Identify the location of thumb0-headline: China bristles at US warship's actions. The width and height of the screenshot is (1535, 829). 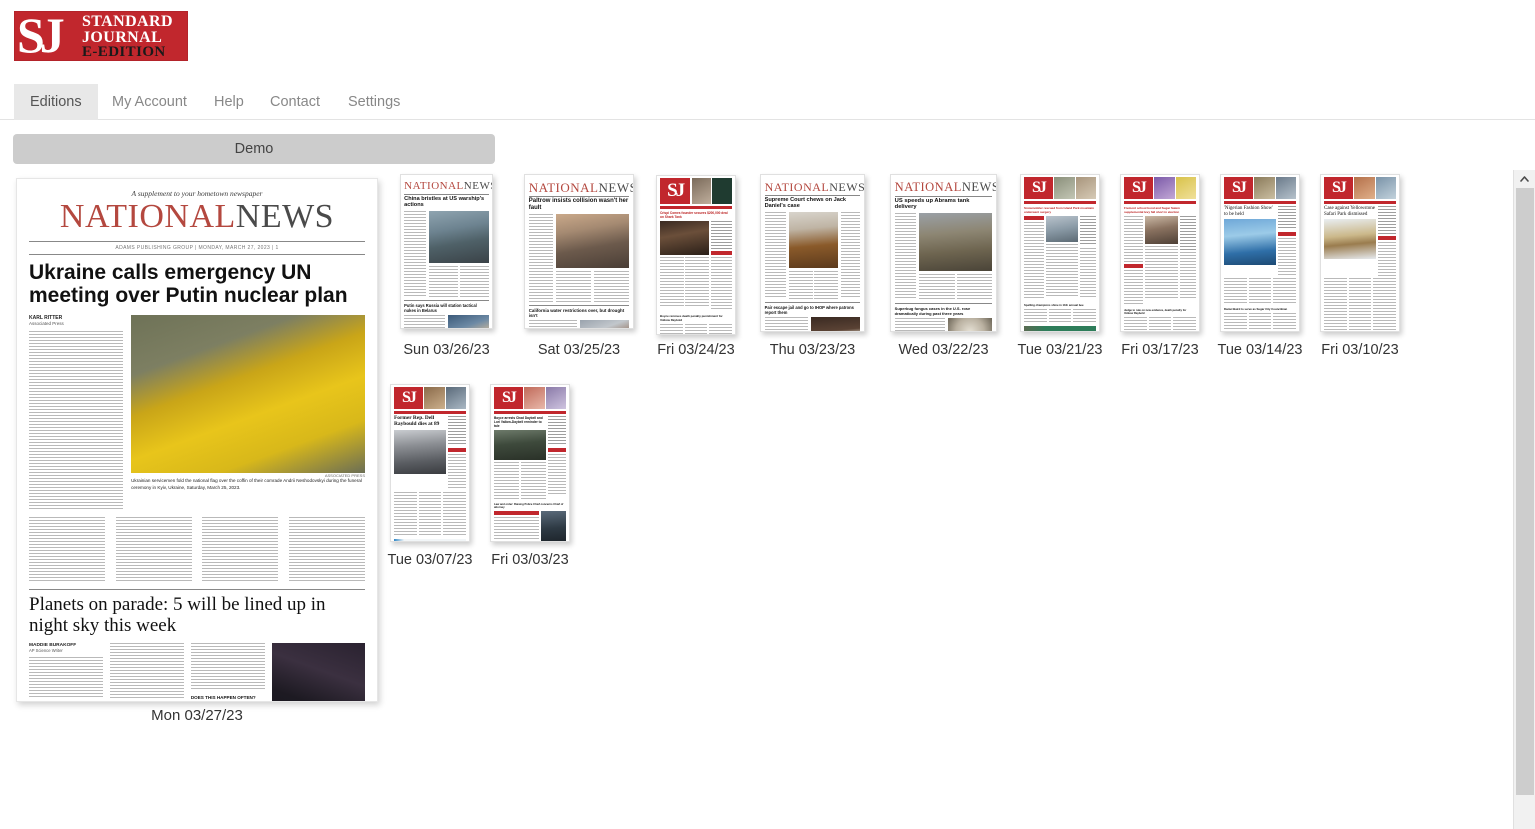
(444, 201).